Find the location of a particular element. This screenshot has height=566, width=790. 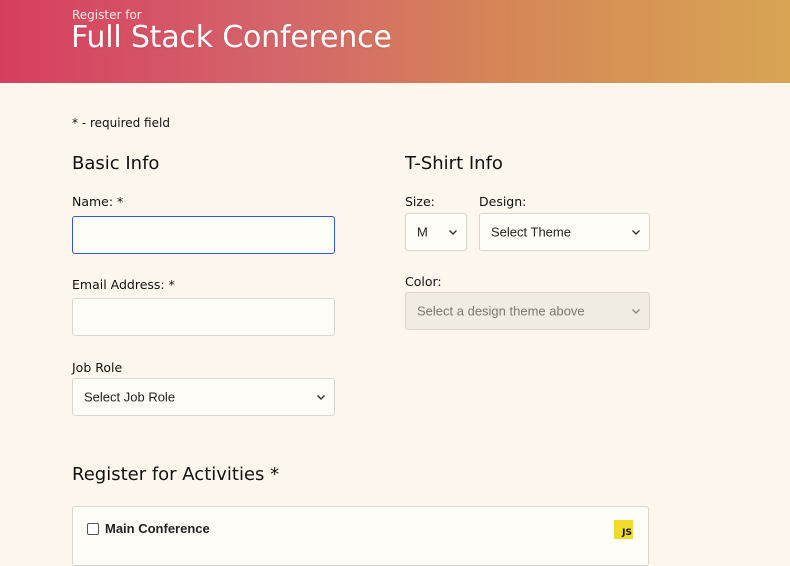

size-label: Size: is located at coordinates (420, 201).